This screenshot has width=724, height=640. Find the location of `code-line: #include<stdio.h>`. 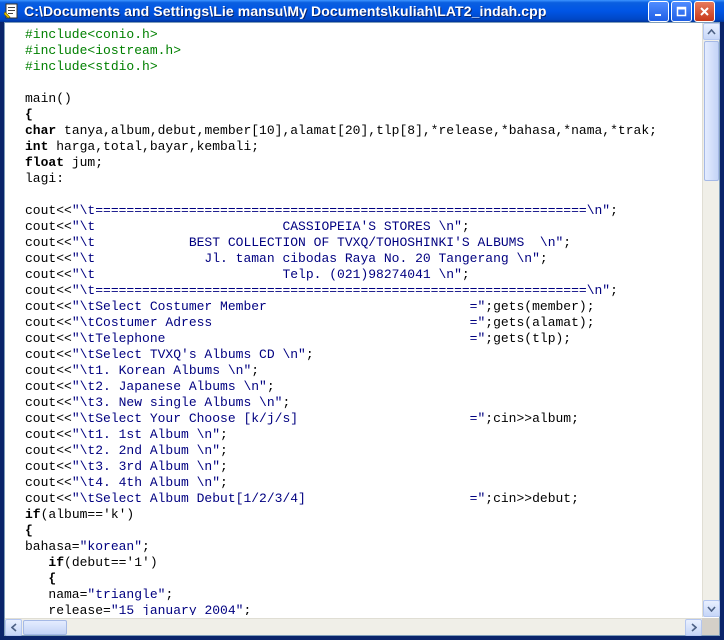

code-line: #include<stdio.h> is located at coordinates (364, 67).